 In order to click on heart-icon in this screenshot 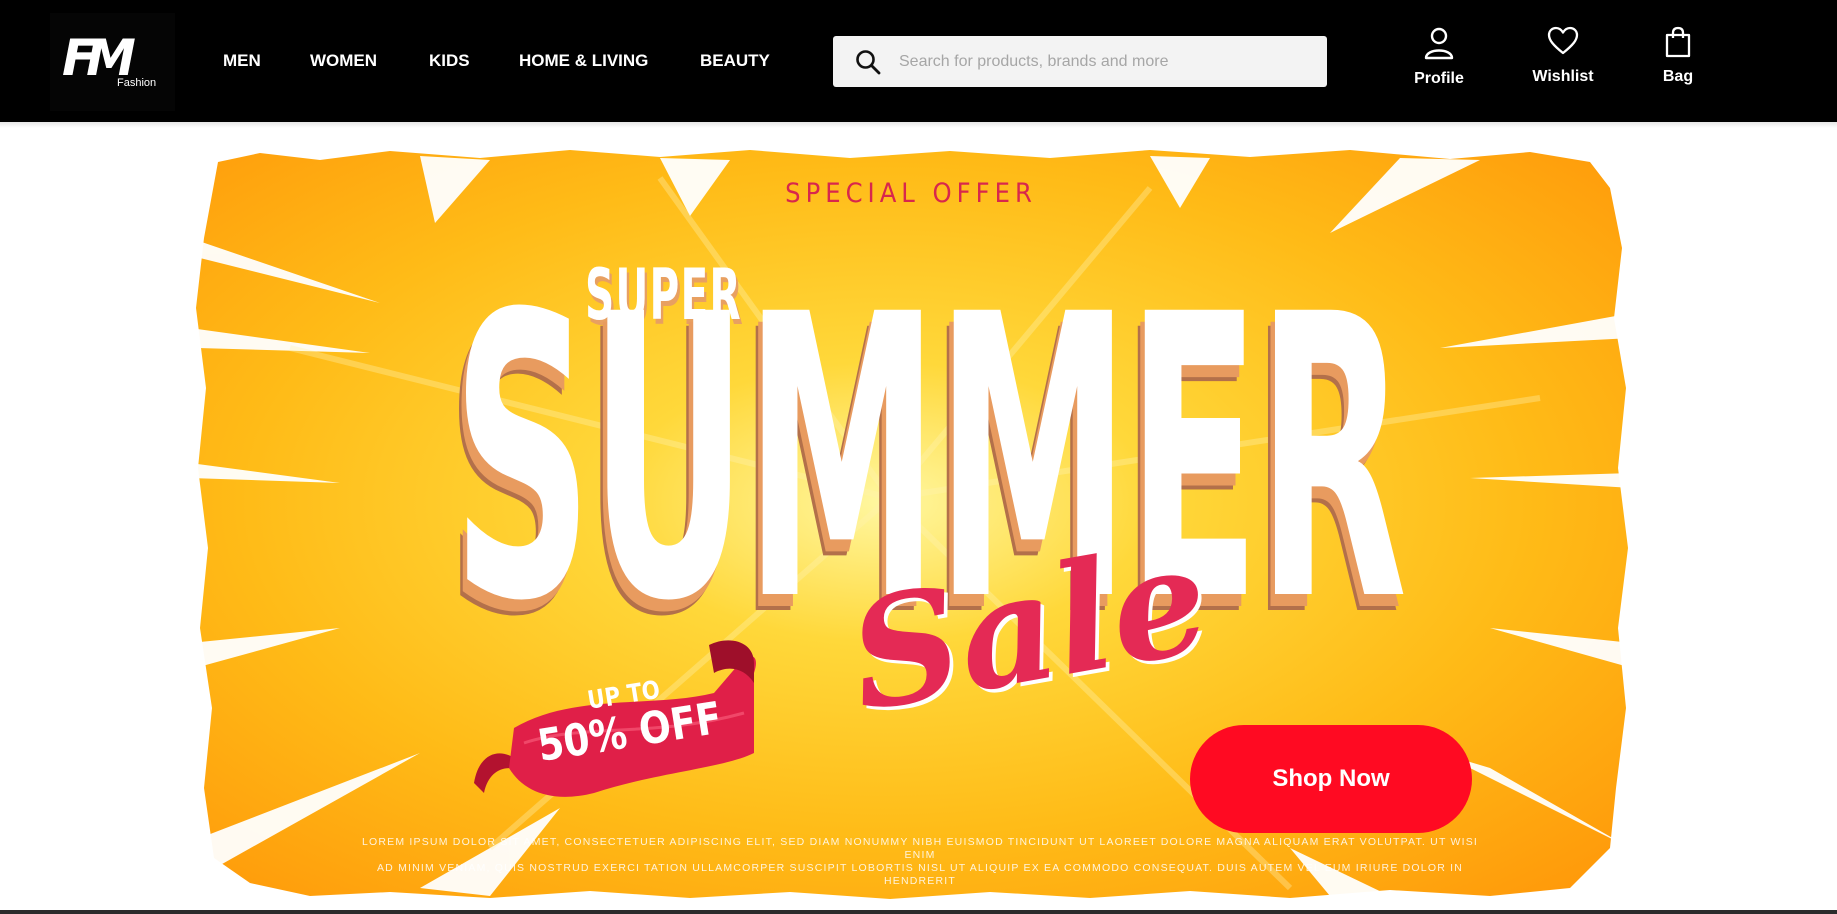, I will do `click(1563, 40)`.